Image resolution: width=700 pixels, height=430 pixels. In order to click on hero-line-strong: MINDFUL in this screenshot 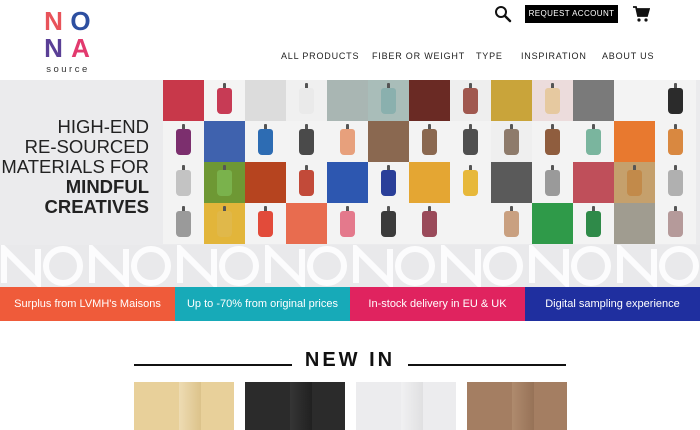, I will do `click(107, 186)`.